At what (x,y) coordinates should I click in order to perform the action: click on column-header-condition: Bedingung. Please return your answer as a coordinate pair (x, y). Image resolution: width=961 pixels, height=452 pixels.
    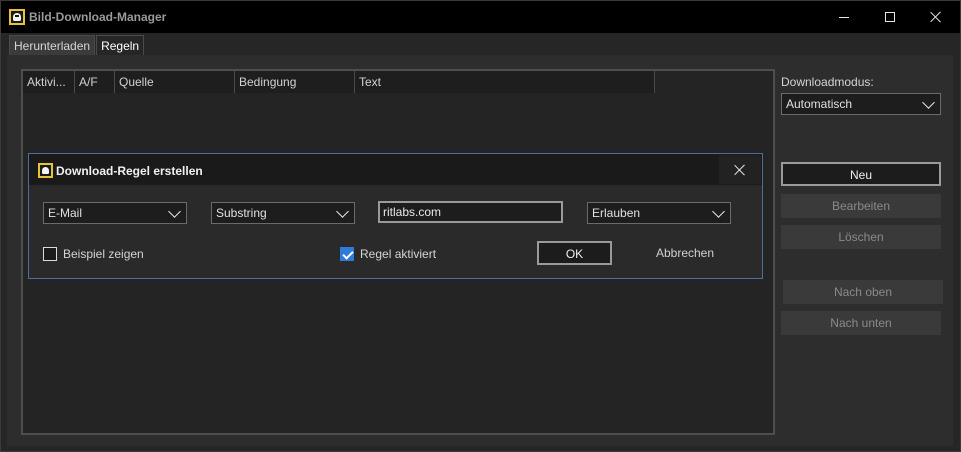
    Looking at the image, I should click on (295, 82).